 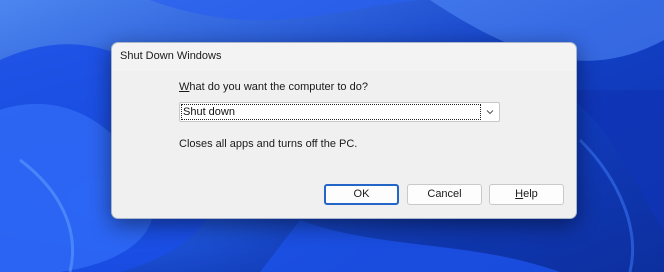 I want to click on action-description: Closes all apps and turns off the PC., so click(x=268, y=144).